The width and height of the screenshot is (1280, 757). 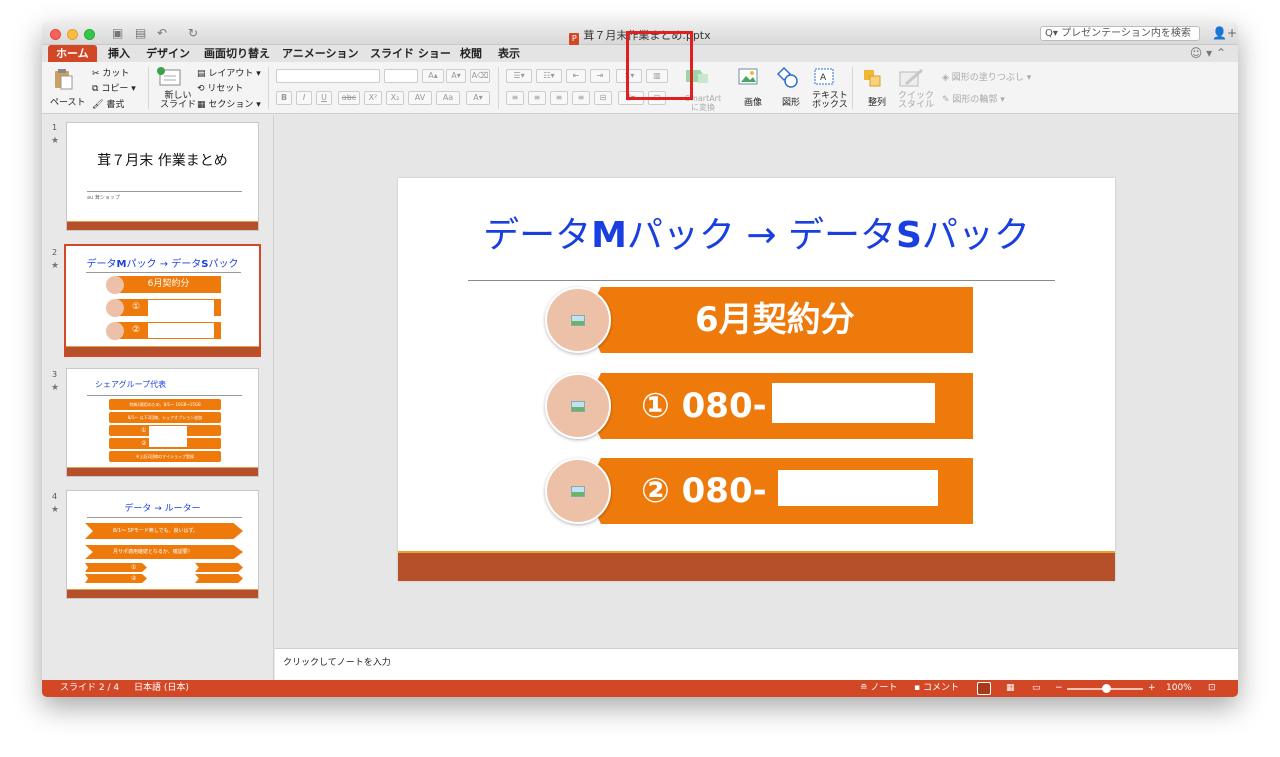 What do you see at coordinates (168, 53) in the screenshot?
I see `tab-design: デザイン` at bounding box center [168, 53].